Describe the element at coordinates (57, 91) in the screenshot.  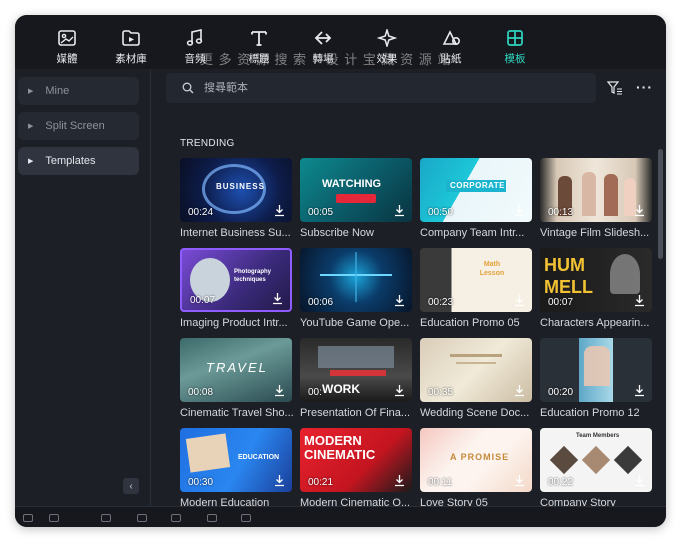
I see `sidebar-item-label: Mine` at that location.